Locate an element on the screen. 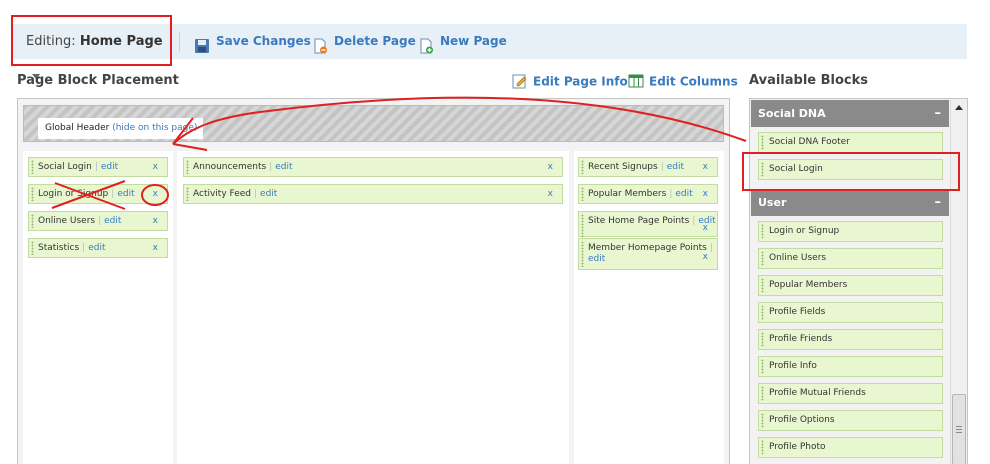 The image size is (990, 464). available-block: Profile Friends is located at coordinates (850, 339).